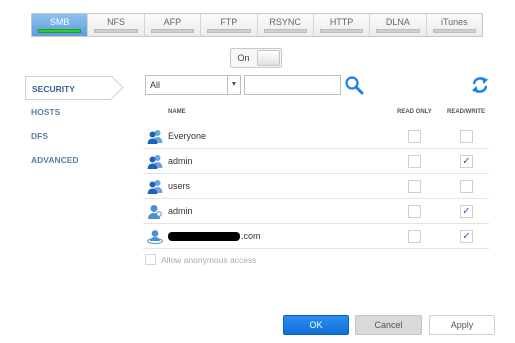 This screenshot has width=515, height=343. I want to click on tab-dlna: DLNA, so click(398, 25).